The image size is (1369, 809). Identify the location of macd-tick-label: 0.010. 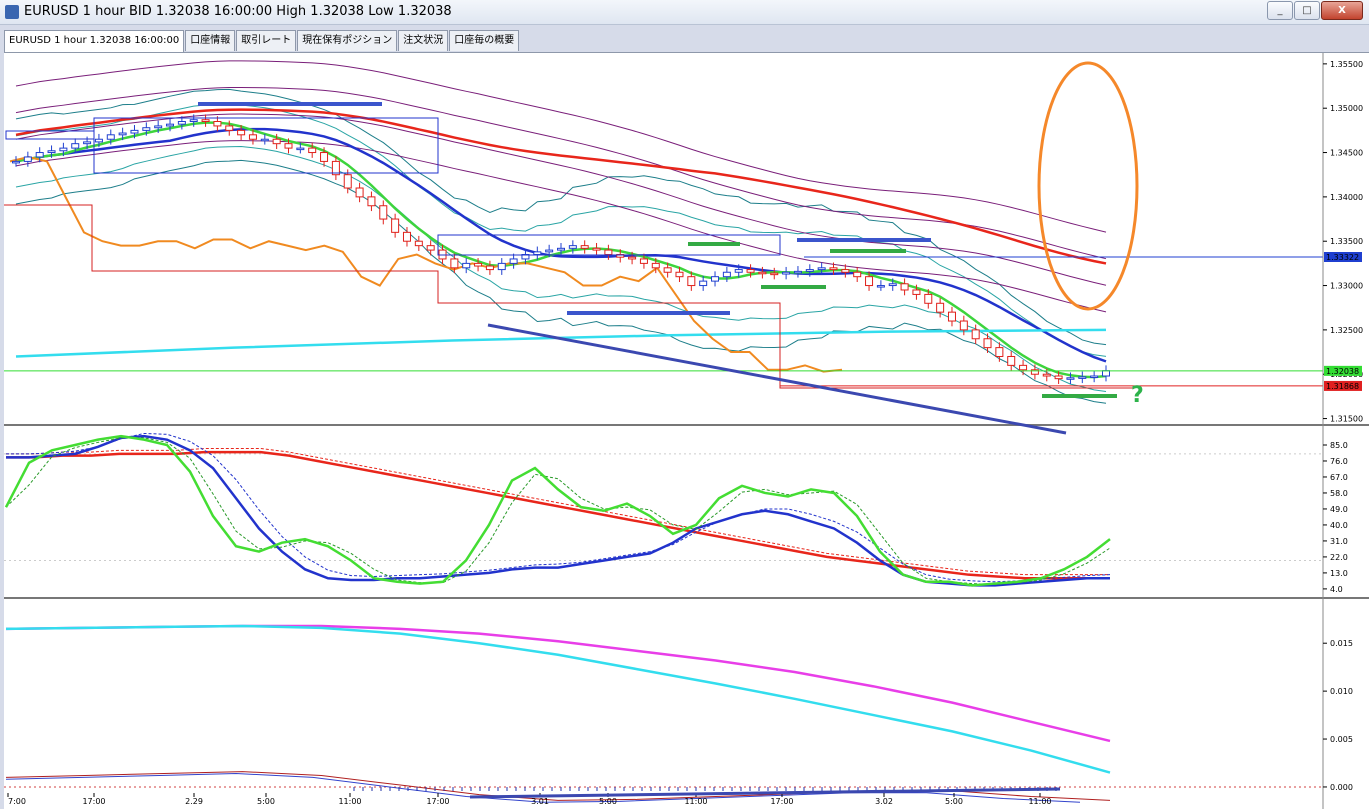
(1341, 691).